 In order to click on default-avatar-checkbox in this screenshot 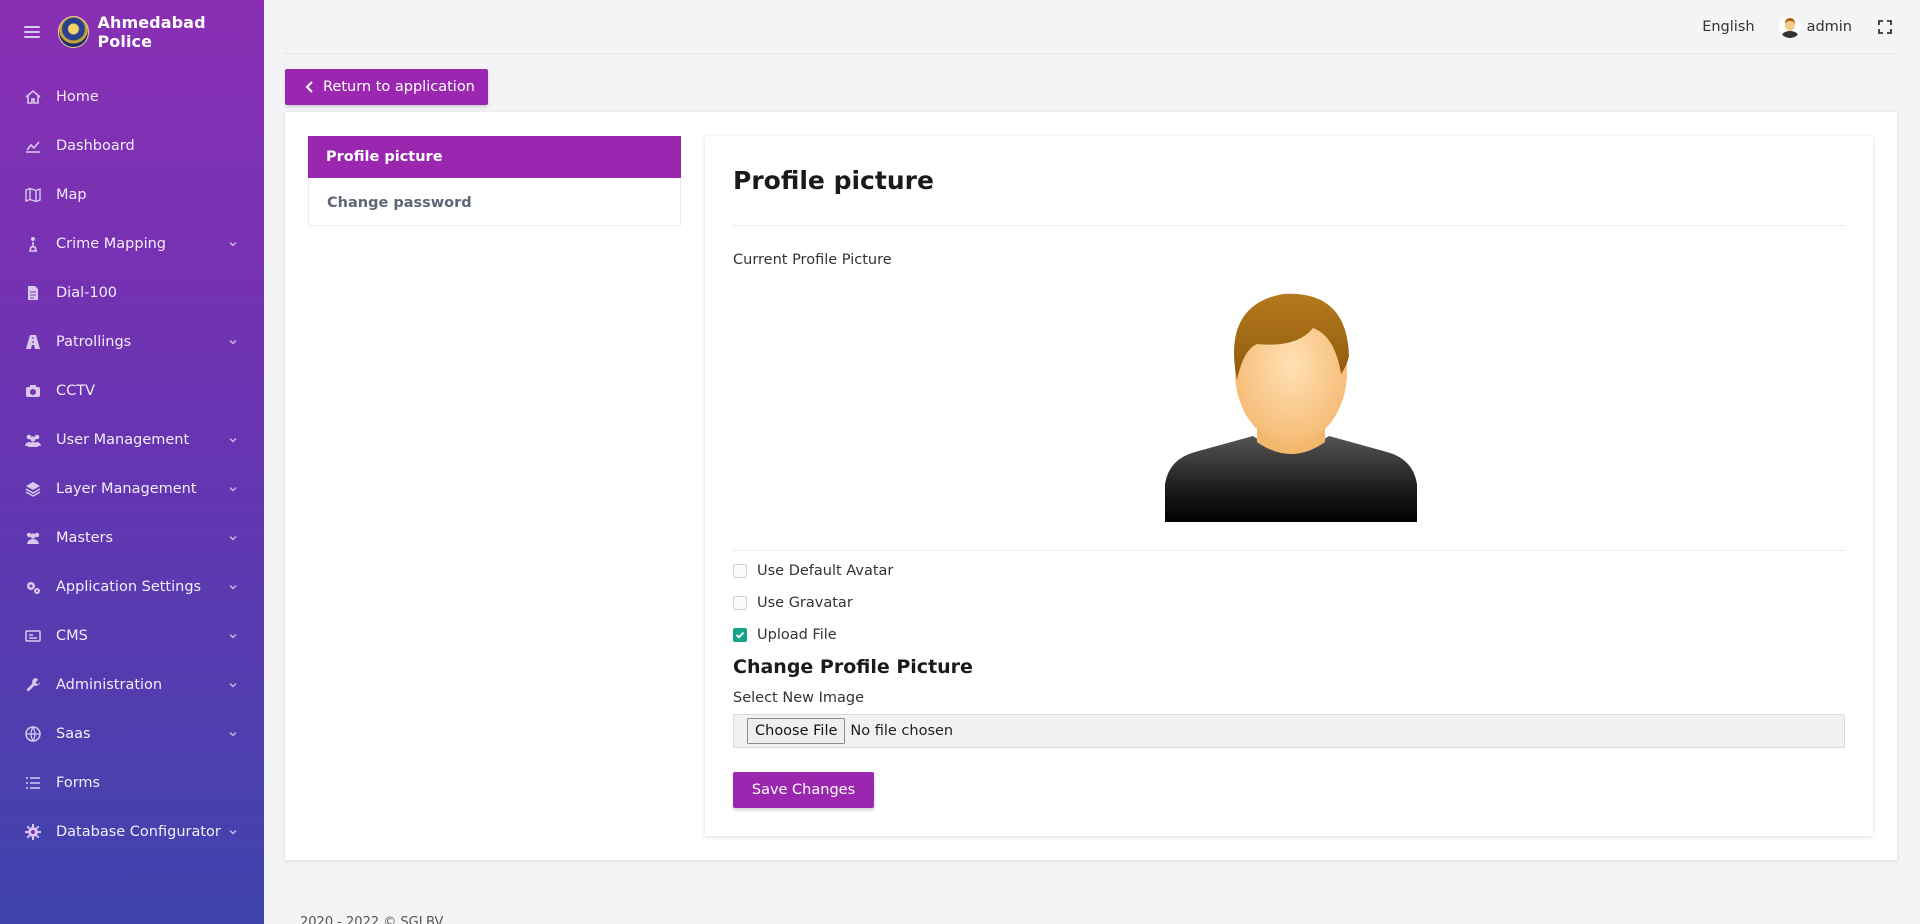, I will do `click(740, 571)`.